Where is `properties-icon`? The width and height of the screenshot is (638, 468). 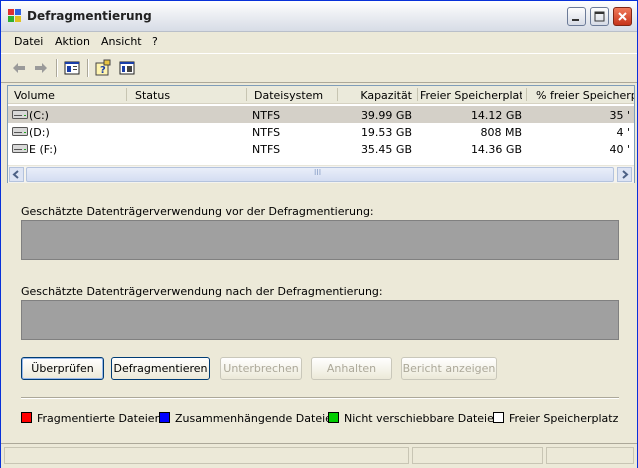 properties-icon is located at coordinates (127, 68).